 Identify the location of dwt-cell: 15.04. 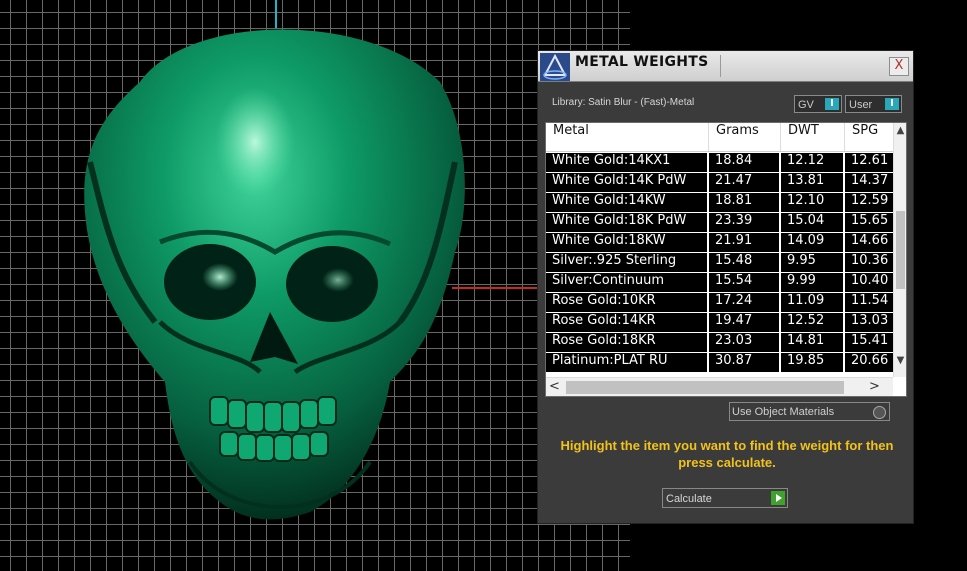
(812, 222).